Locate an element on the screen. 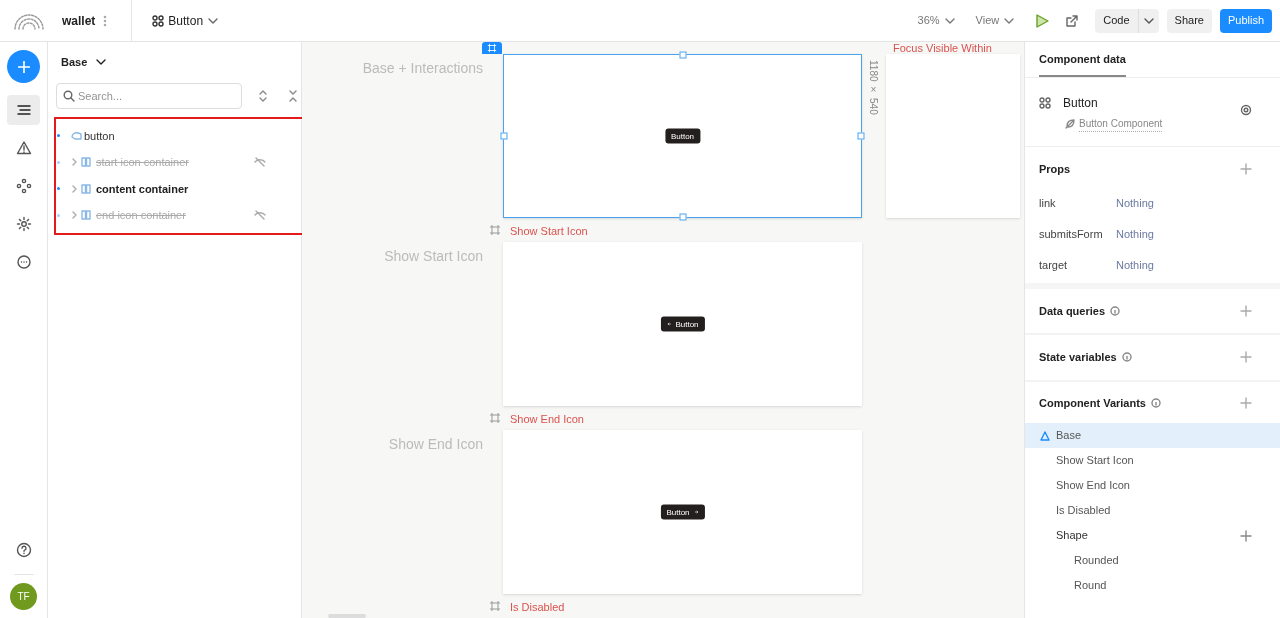 This screenshot has width=1280, height=618. feather-icon is located at coordinates (1070, 124).